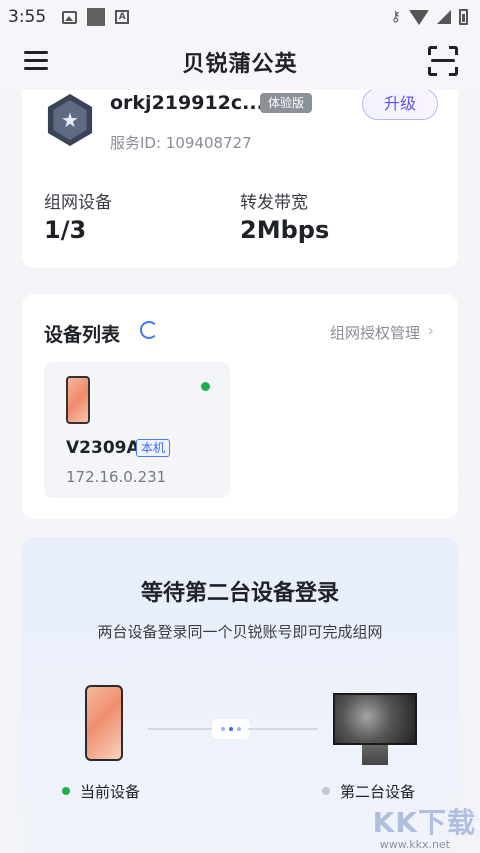  Describe the element at coordinates (82, 335) in the screenshot. I see `device-list-title: 设备列表` at that location.